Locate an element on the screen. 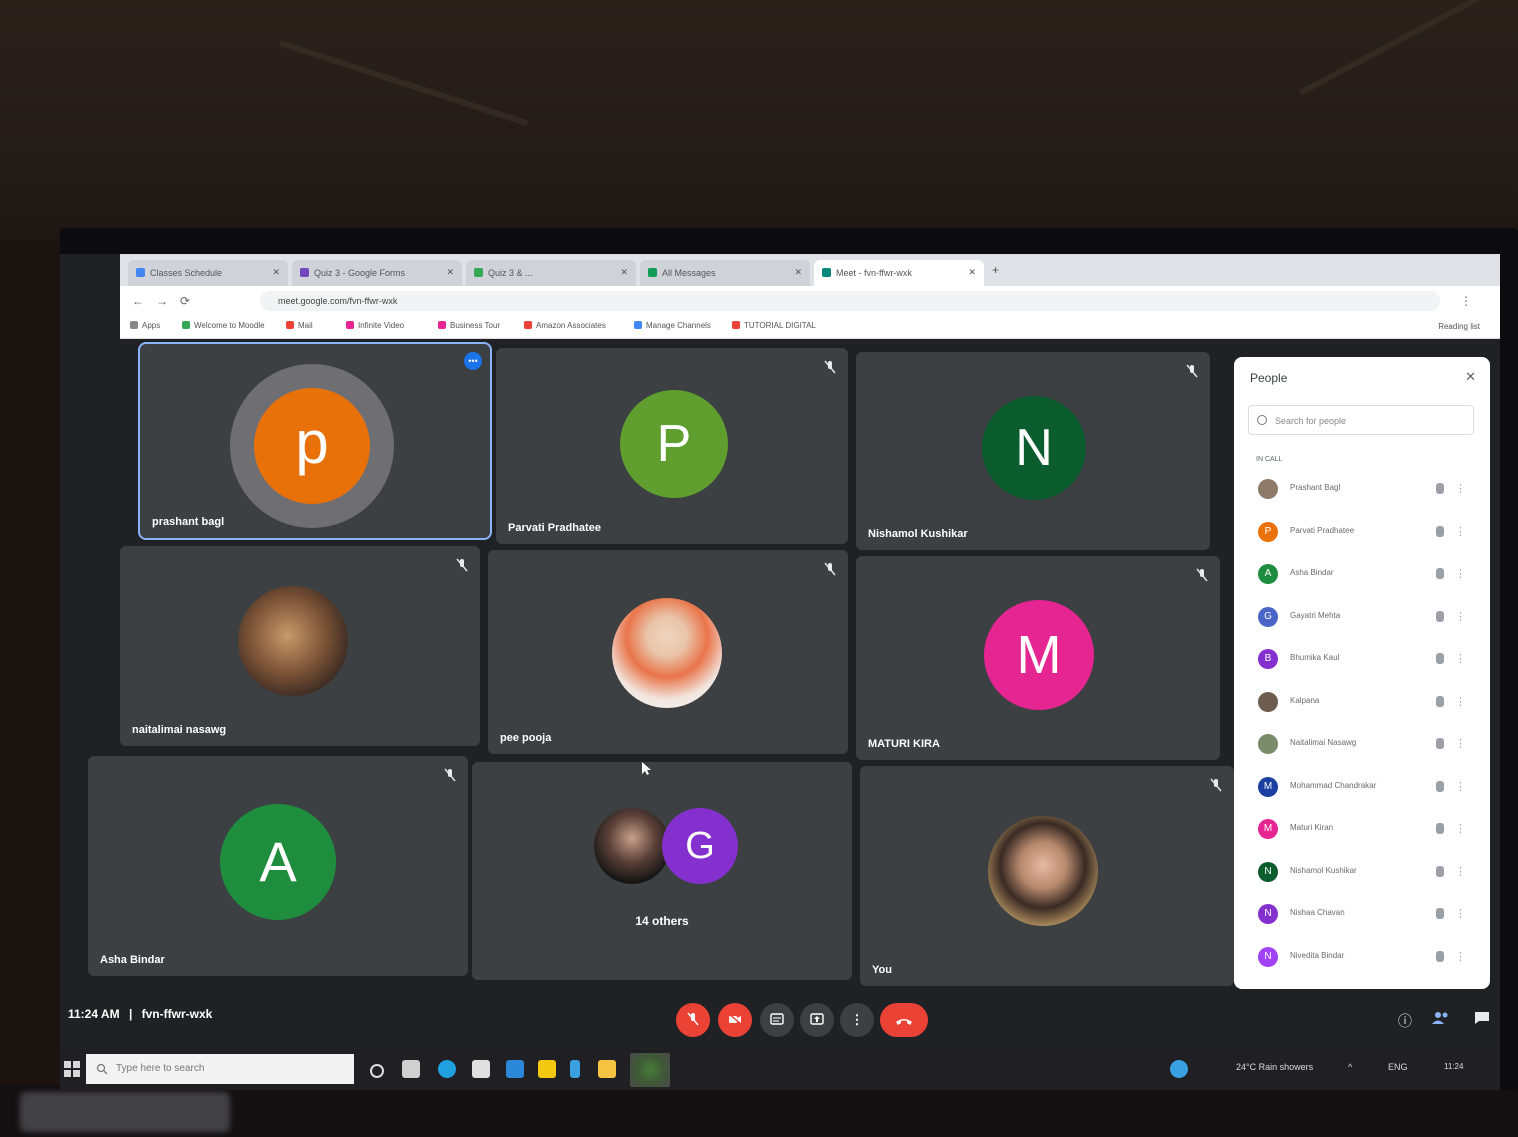 This screenshot has height=1137, width=1518. participant-row: Prashant Bagl ⋮ is located at coordinates (1367, 489).